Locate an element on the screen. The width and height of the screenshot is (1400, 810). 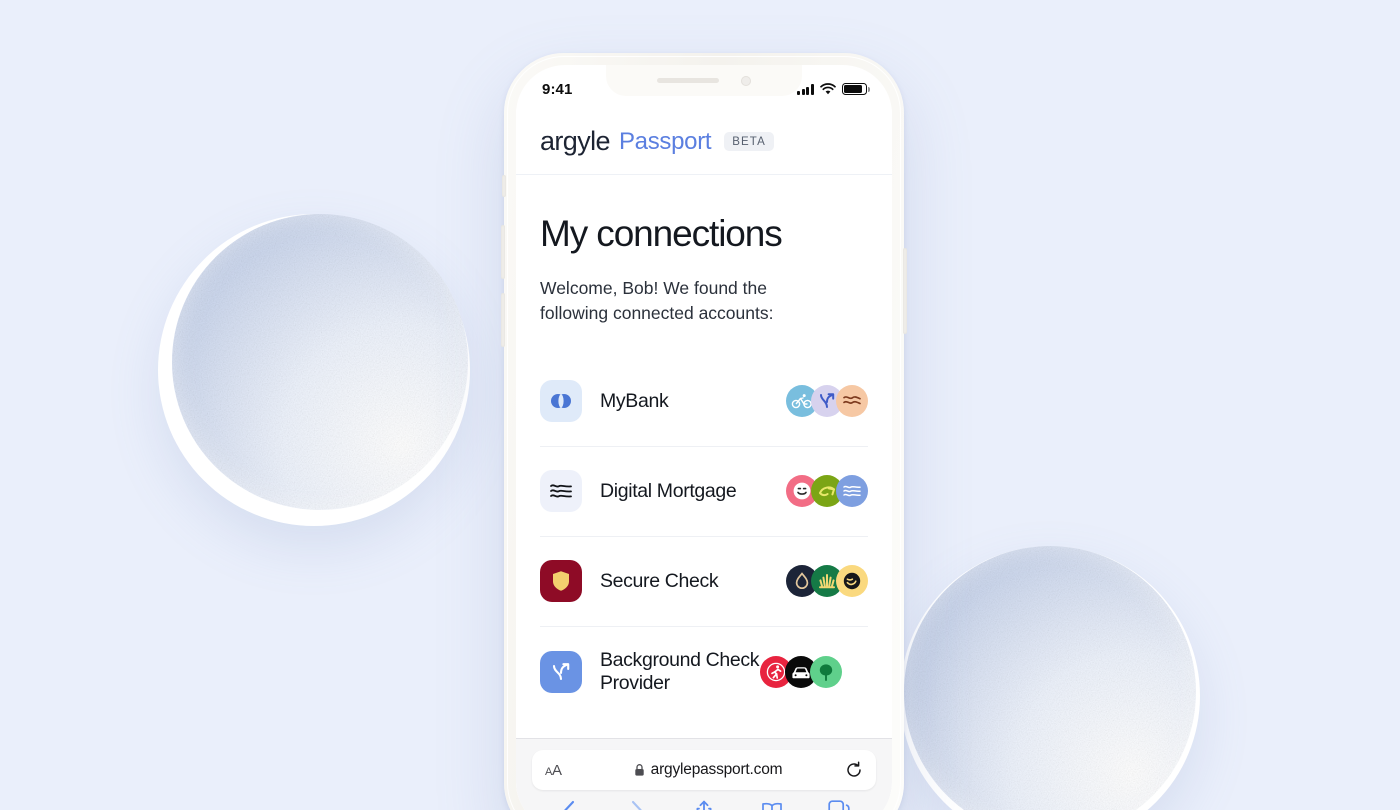
share-icon is located at coordinates (704, 805).